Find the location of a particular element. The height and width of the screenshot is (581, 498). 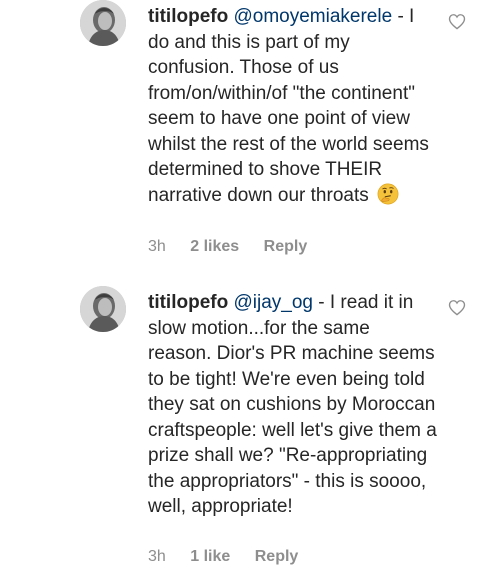

comment-meta: 3h 2 likes Reply is located at coordinates (237, 247).